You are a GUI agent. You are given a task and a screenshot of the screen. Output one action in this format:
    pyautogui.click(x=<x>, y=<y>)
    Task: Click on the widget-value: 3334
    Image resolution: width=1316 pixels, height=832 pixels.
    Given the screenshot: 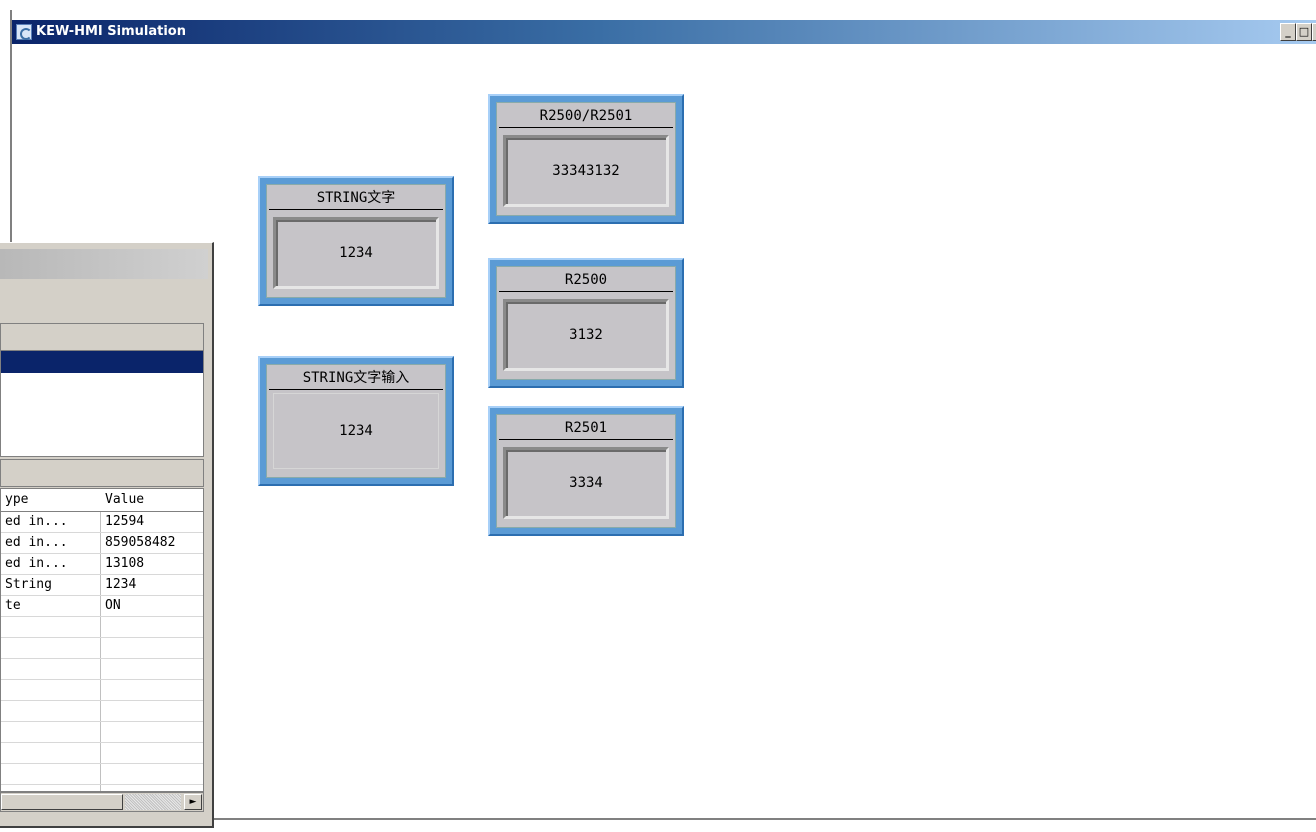 What is the action you would take?
    pyautogui.click(x=586, y=483)
    